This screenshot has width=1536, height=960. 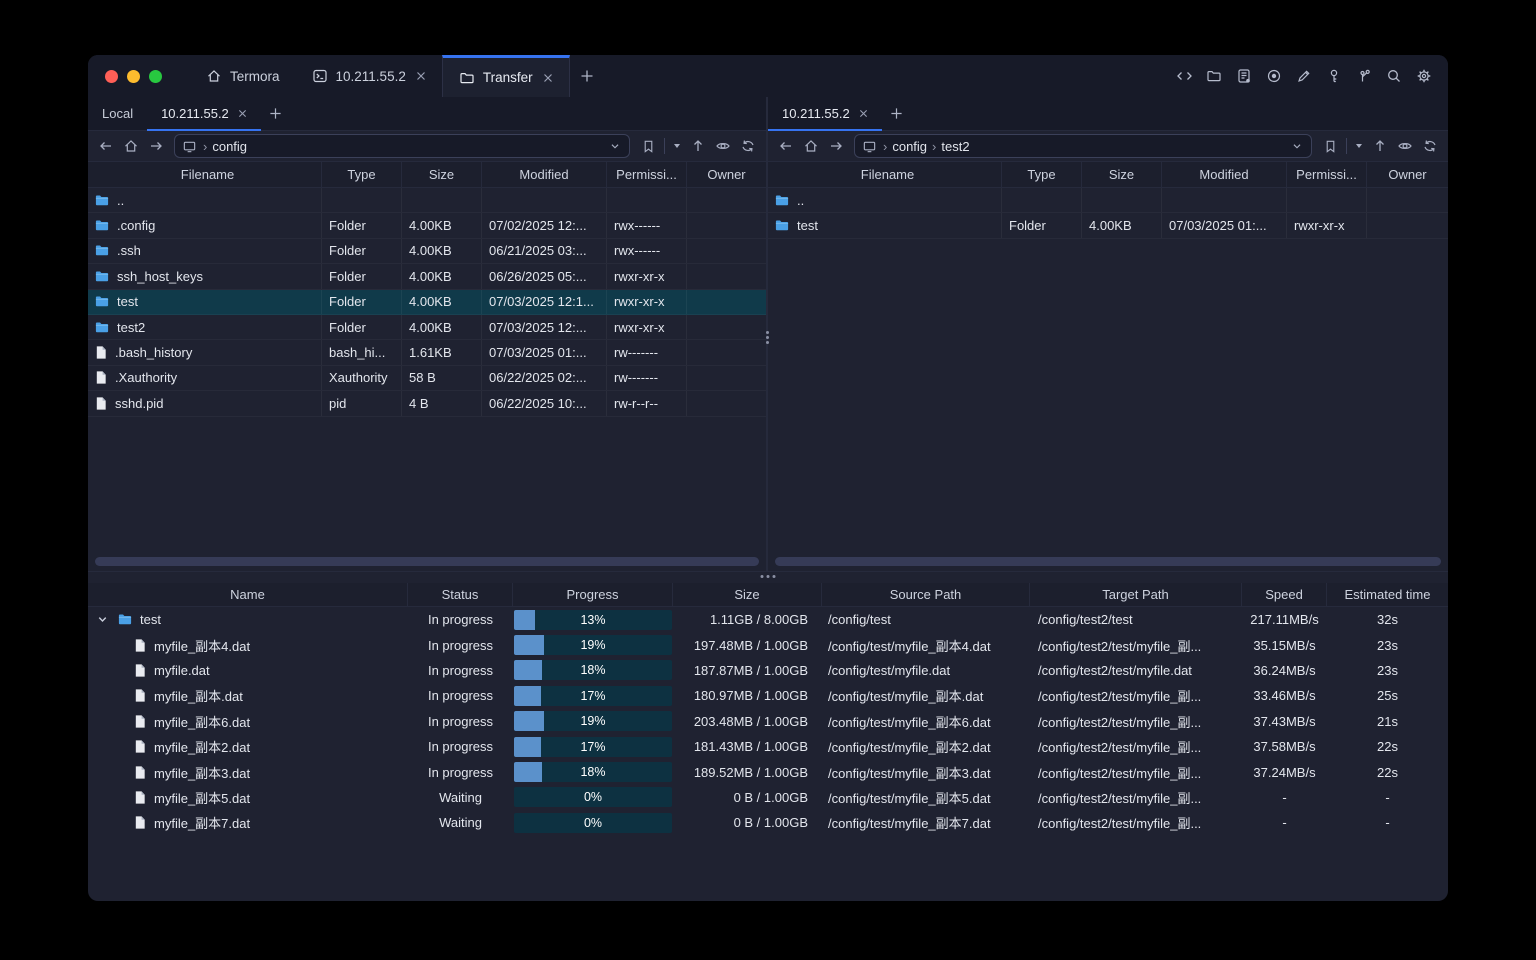 I want to click on tab-transfer: Transfer, so click(x=505, y=76).